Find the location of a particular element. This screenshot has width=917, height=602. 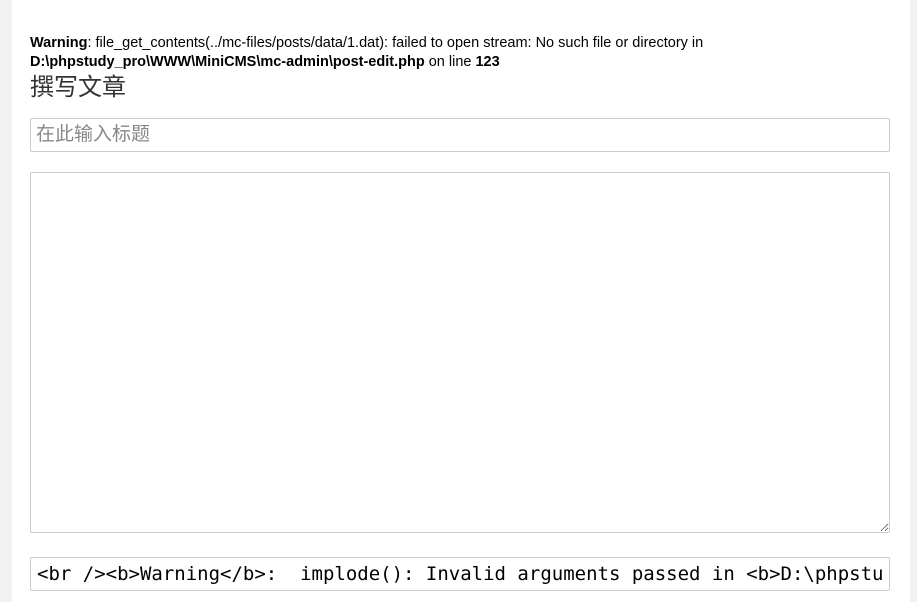

post-title-input is located at coordinates (460, 135).